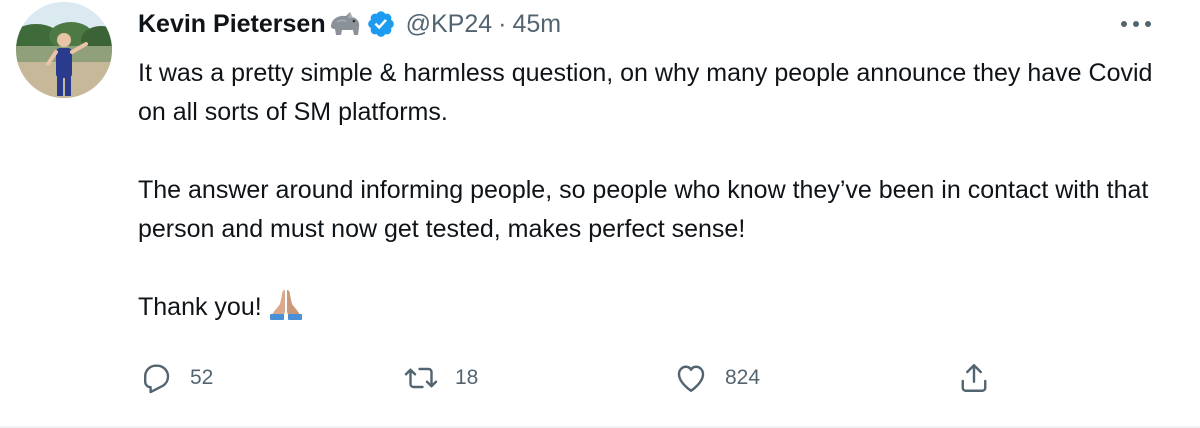 The width and height of the screenshot is (1200, 428). Describe the element at coordinates (658, 310) in the screenshot. I see `tweet-paragraph-thanks: Thank you!` at that location.